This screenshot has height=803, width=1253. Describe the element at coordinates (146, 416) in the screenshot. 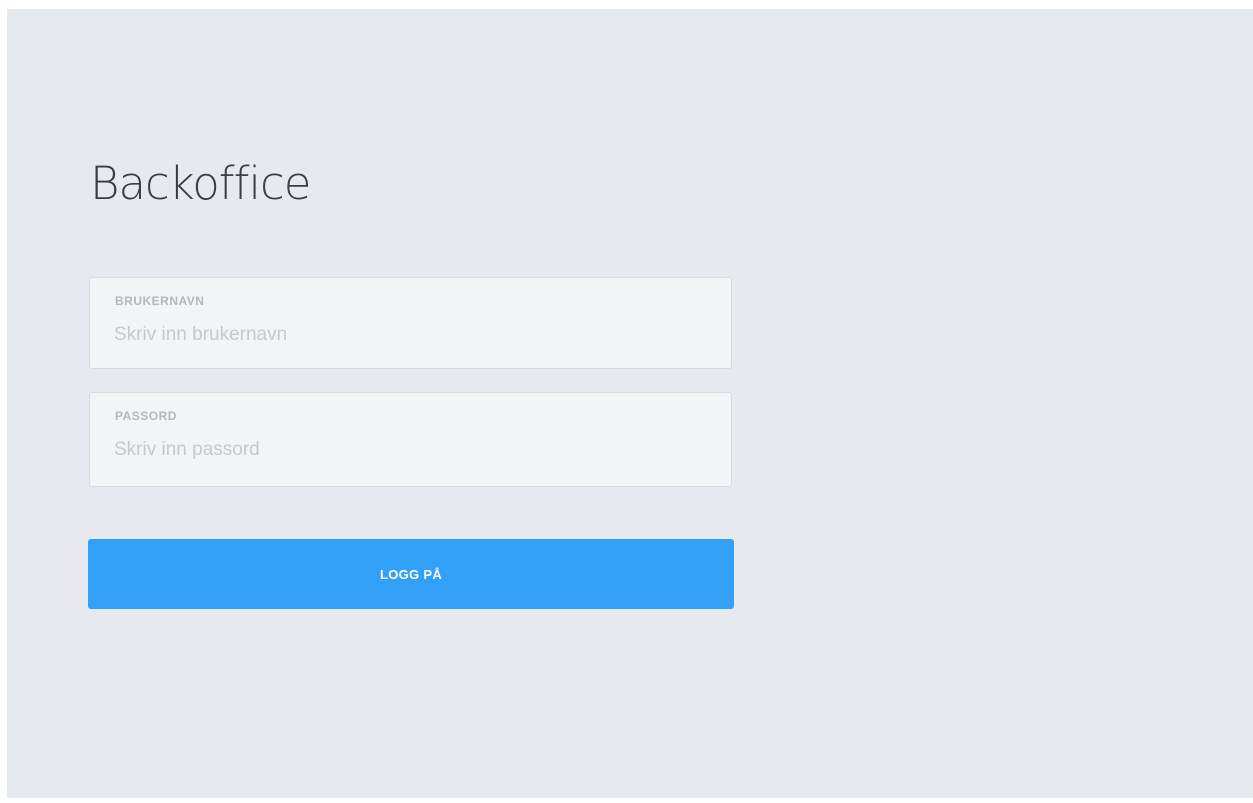

I see `password-label: PASSORD` at that location.